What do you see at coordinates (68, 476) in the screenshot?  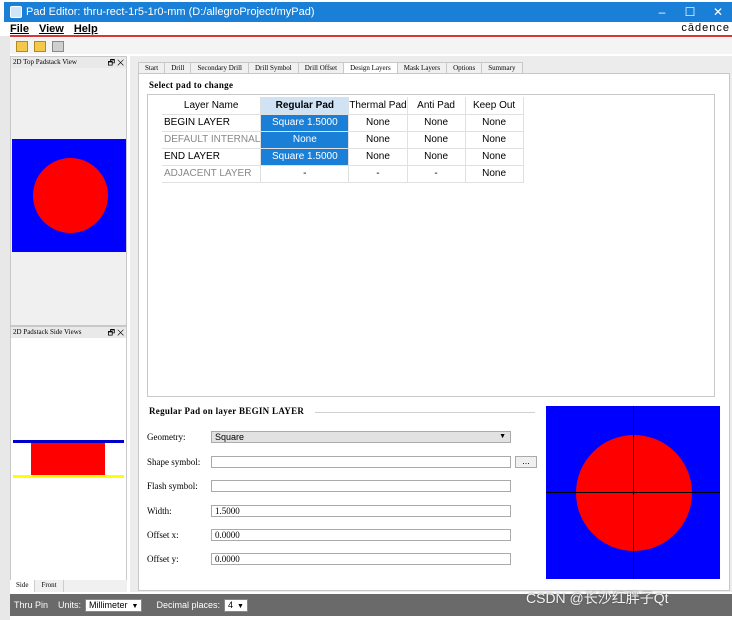 I see `end-layer-line` at bounding box center [68, 476].